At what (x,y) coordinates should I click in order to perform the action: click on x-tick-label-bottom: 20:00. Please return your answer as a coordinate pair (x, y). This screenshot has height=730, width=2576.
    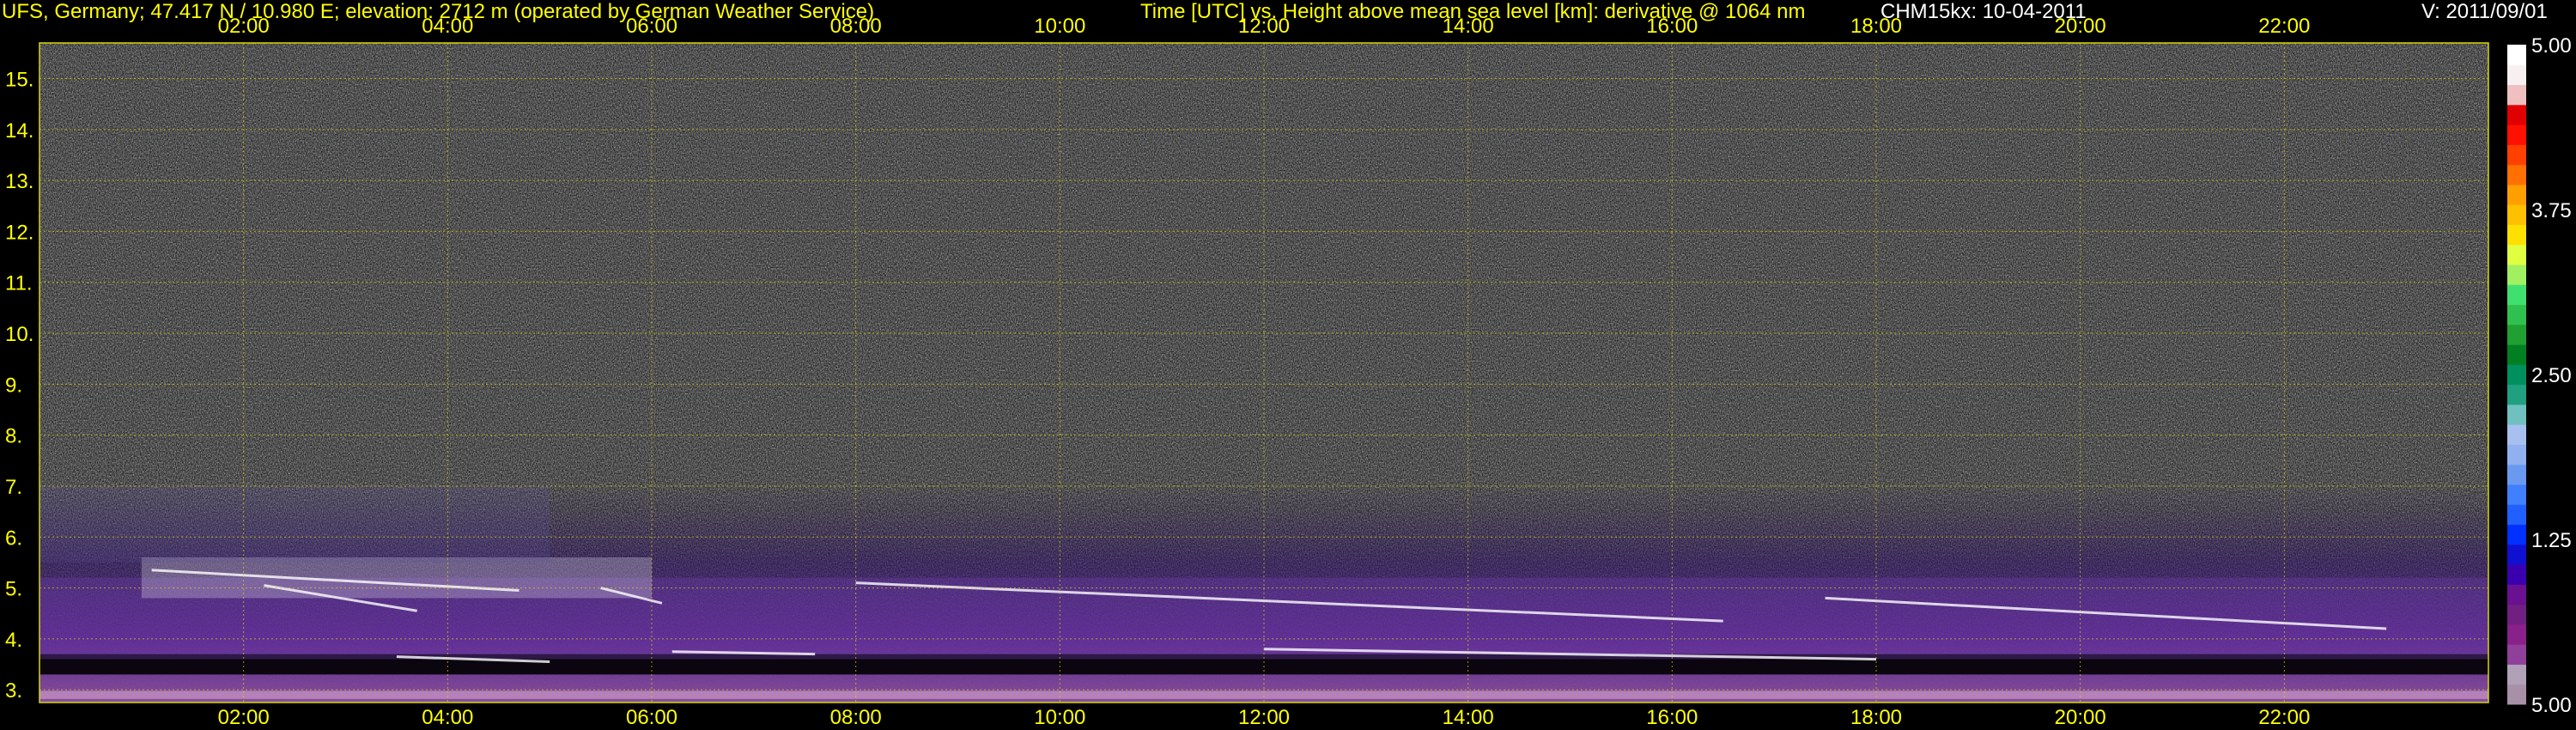
    Looking at the image, I should click on (2080, 717).